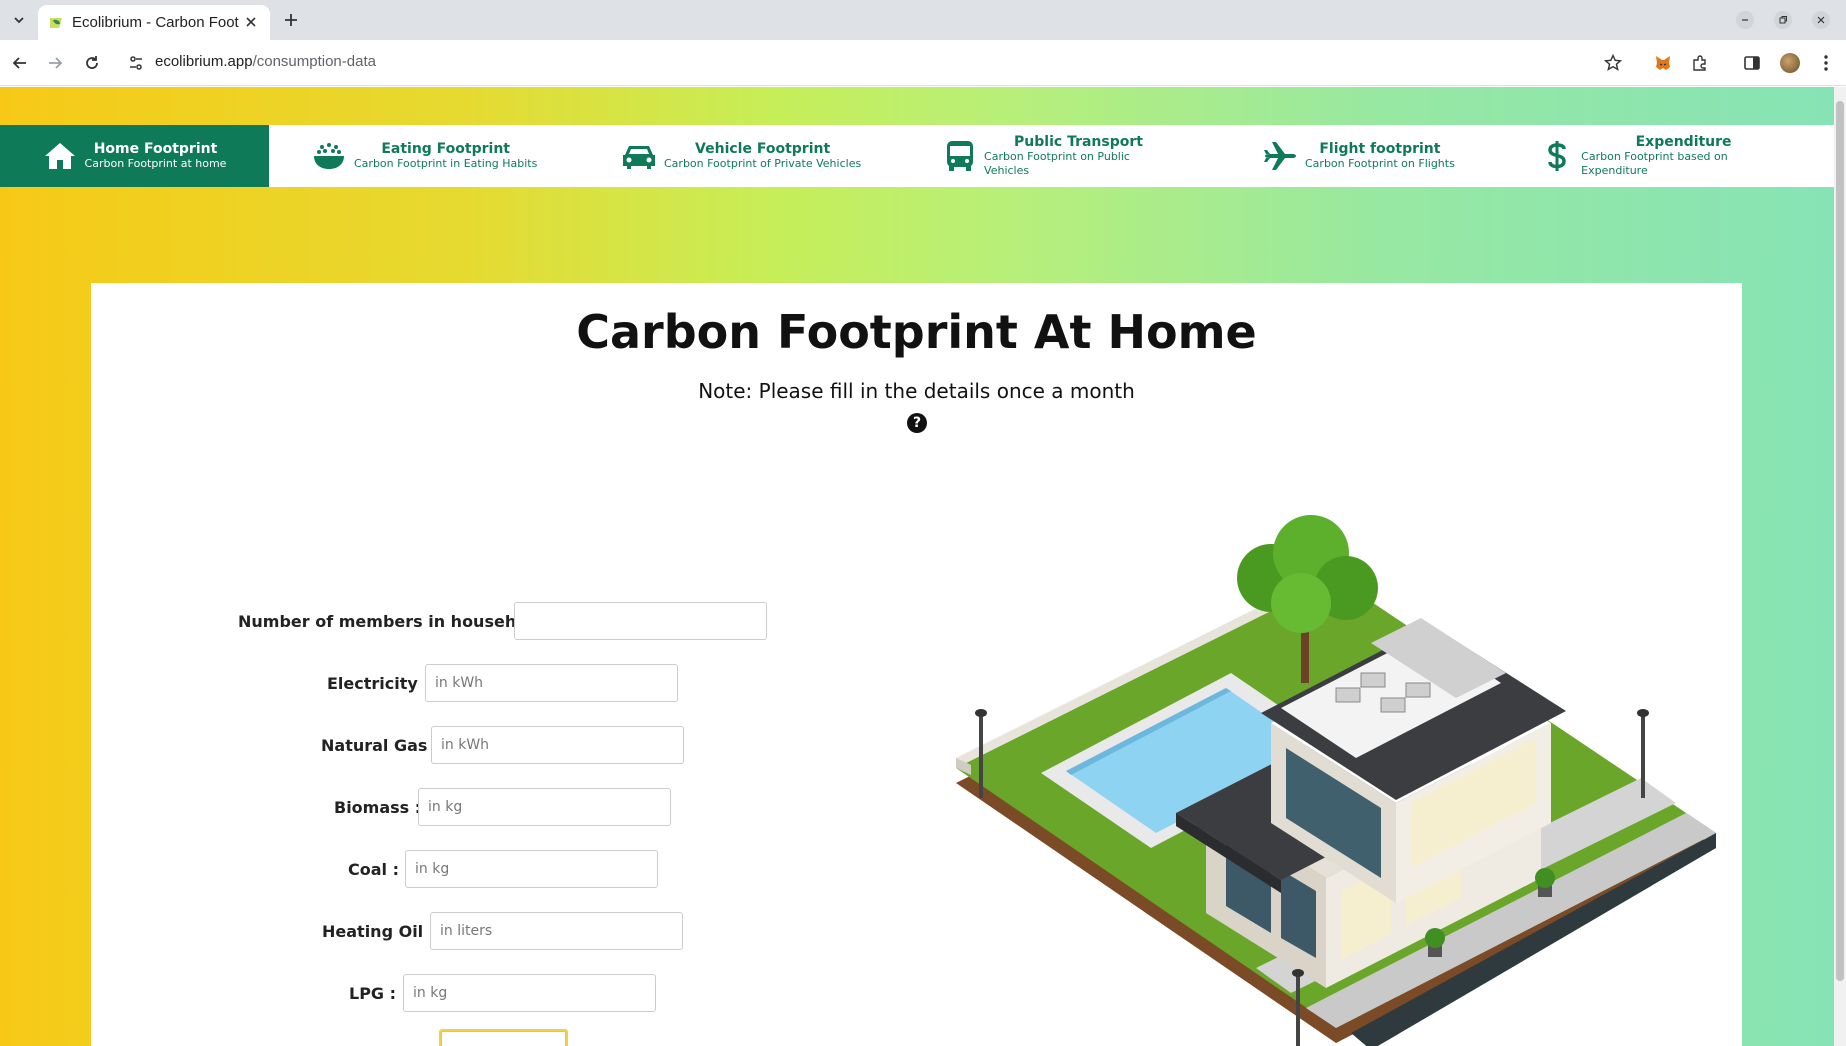  Describe the element at coordinates (397, 621) in the screenshot. I see `household-members-label: Number of members in household :` at that location.